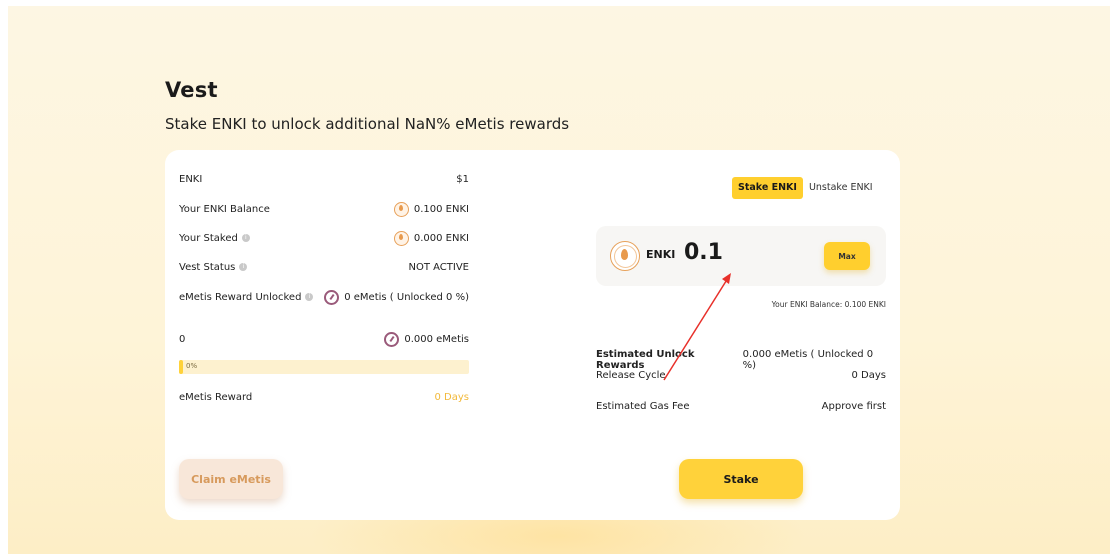  Describe the element at coordinates (703, 252) in the screenshot. I see `amount-value: 0.1` at that location.